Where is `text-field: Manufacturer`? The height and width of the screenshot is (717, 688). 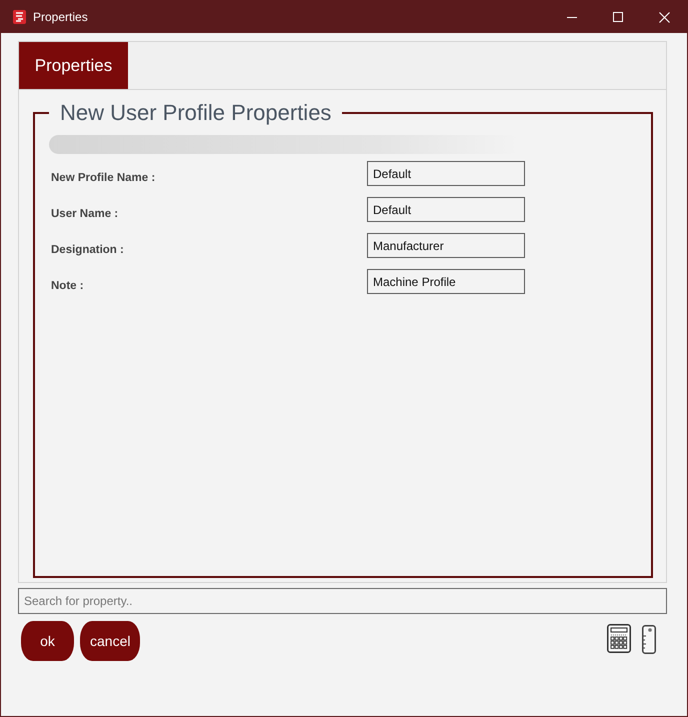 text-field: Manufacturer is located at coordinates (446, 245).